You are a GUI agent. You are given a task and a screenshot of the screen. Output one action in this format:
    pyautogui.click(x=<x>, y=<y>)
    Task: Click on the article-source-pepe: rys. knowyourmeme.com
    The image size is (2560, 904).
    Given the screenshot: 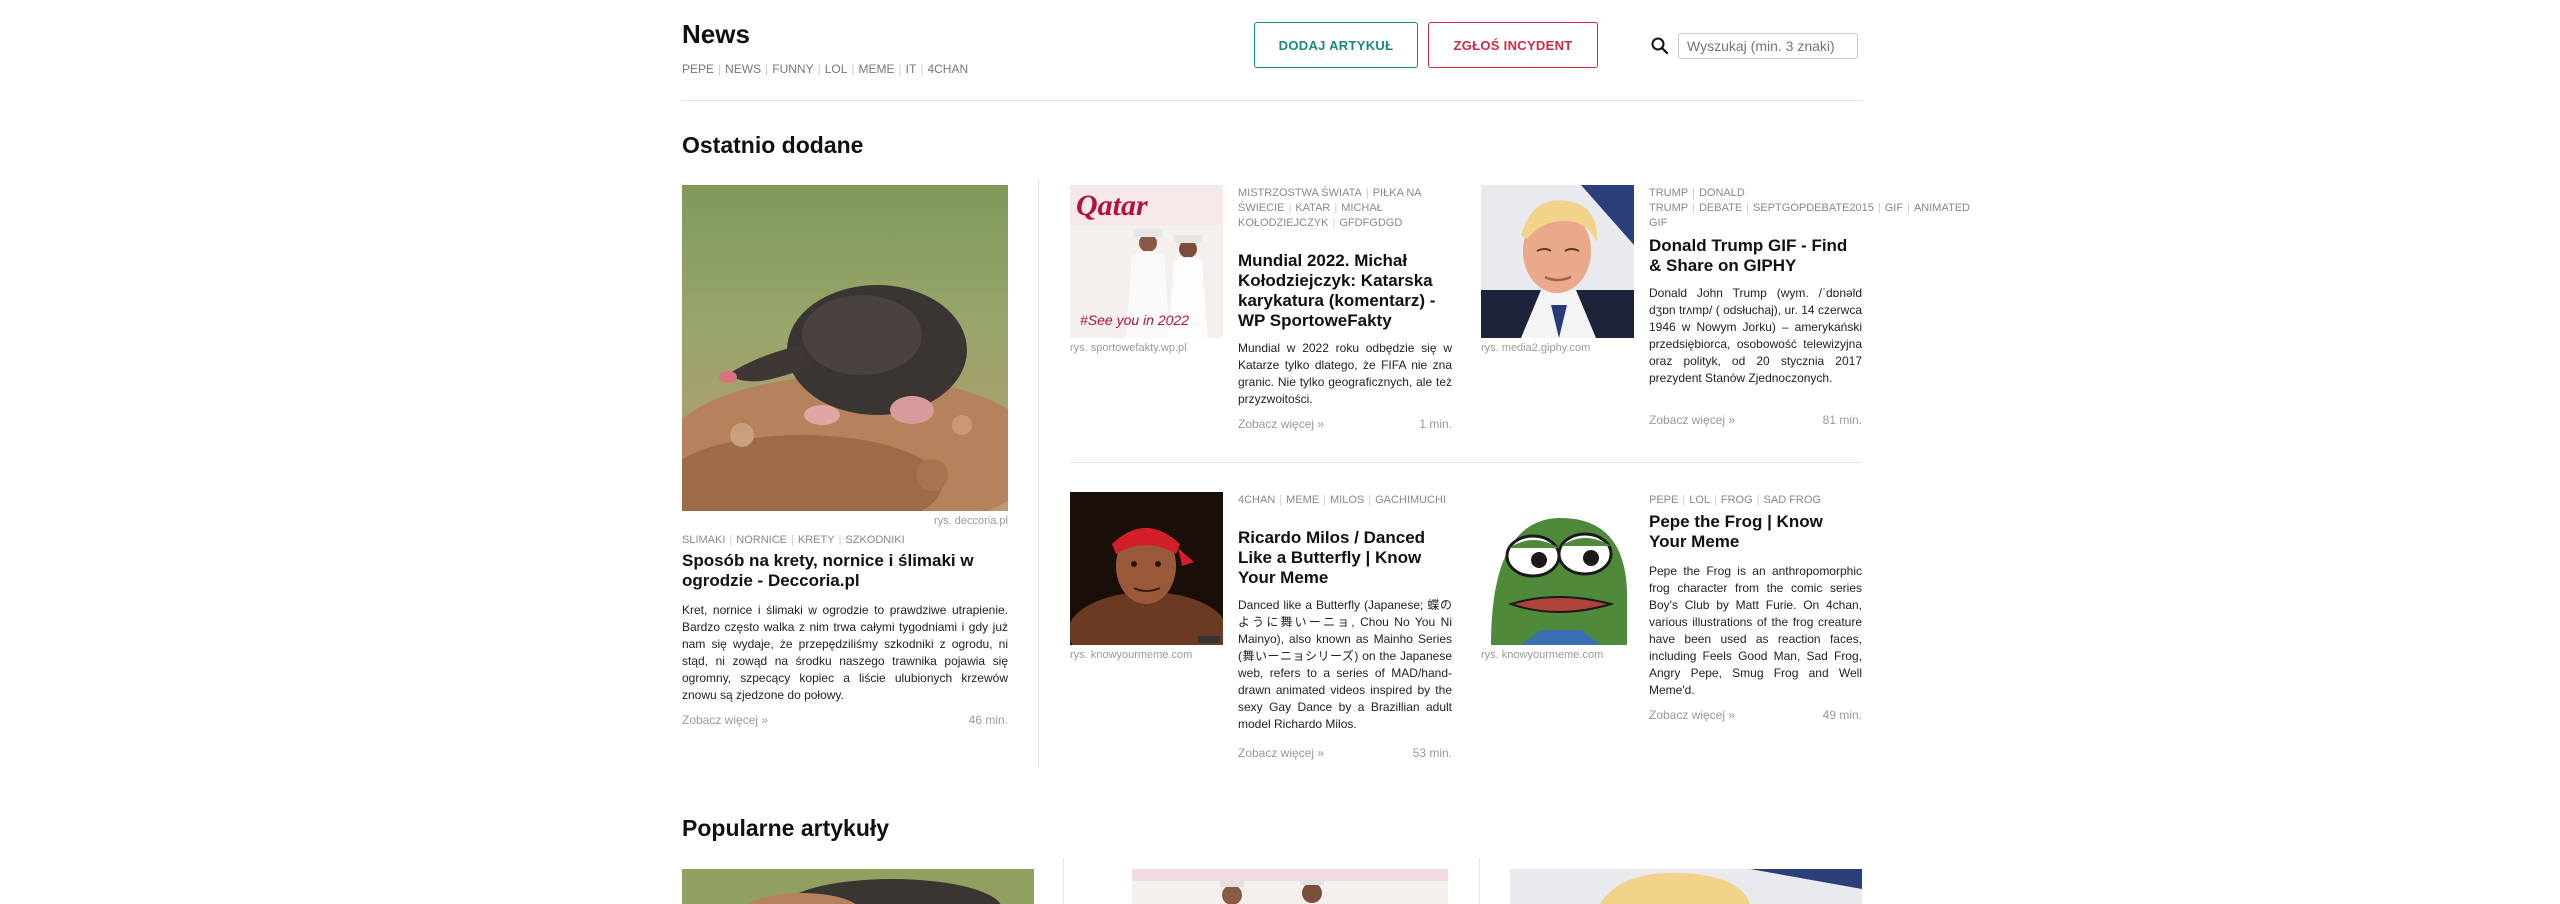 What is the action you would take?
    pyautogui.click(x=1542, y=655)
    